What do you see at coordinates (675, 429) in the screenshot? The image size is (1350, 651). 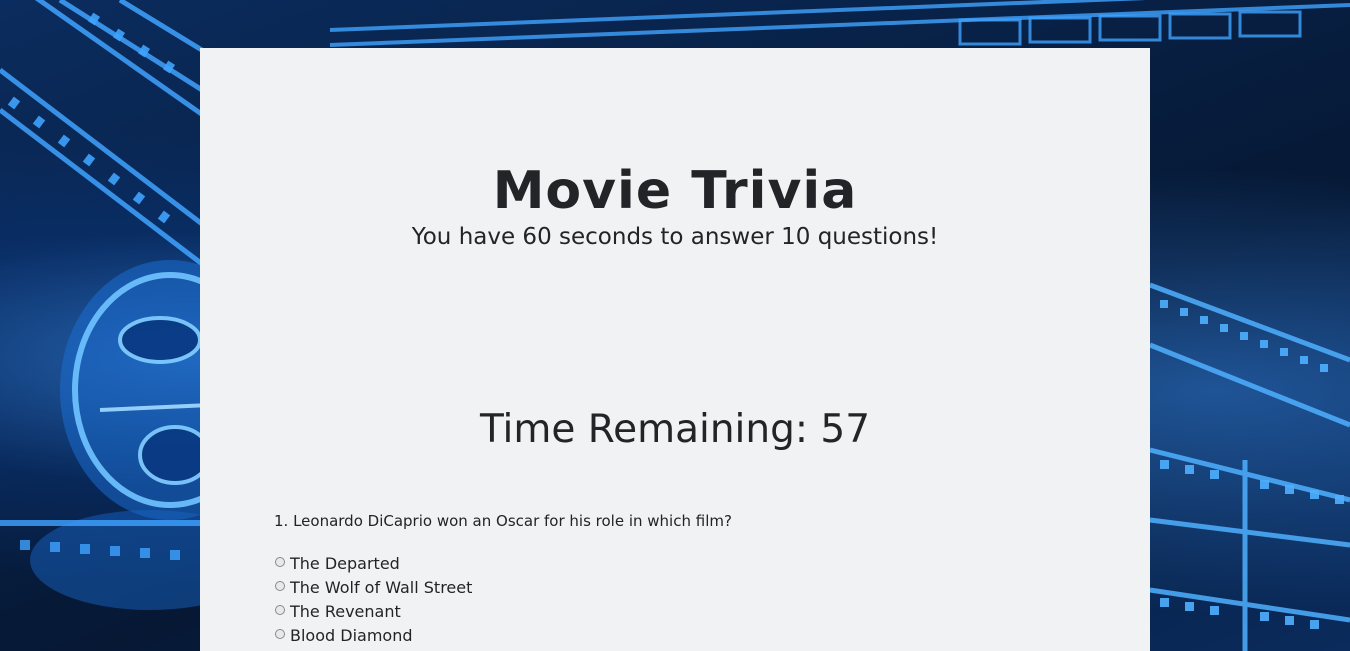 I see `time-remaining: Time Remaining: 57` at bounding box center [675, 429].